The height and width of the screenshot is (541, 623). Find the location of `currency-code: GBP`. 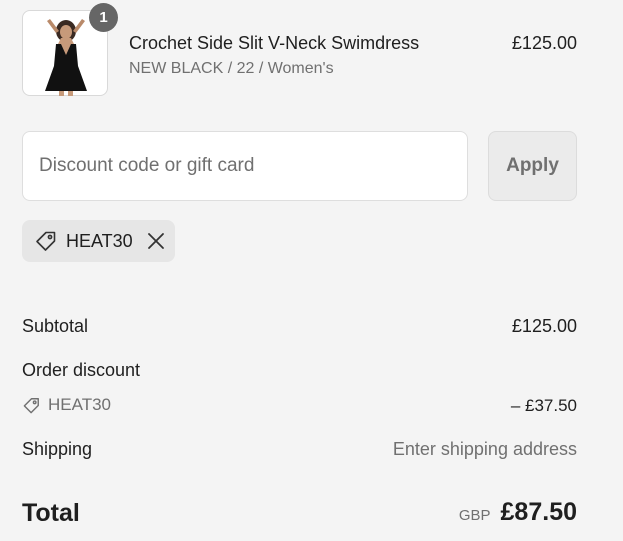

currency-code: GBP is located at coordinates (474, 515).